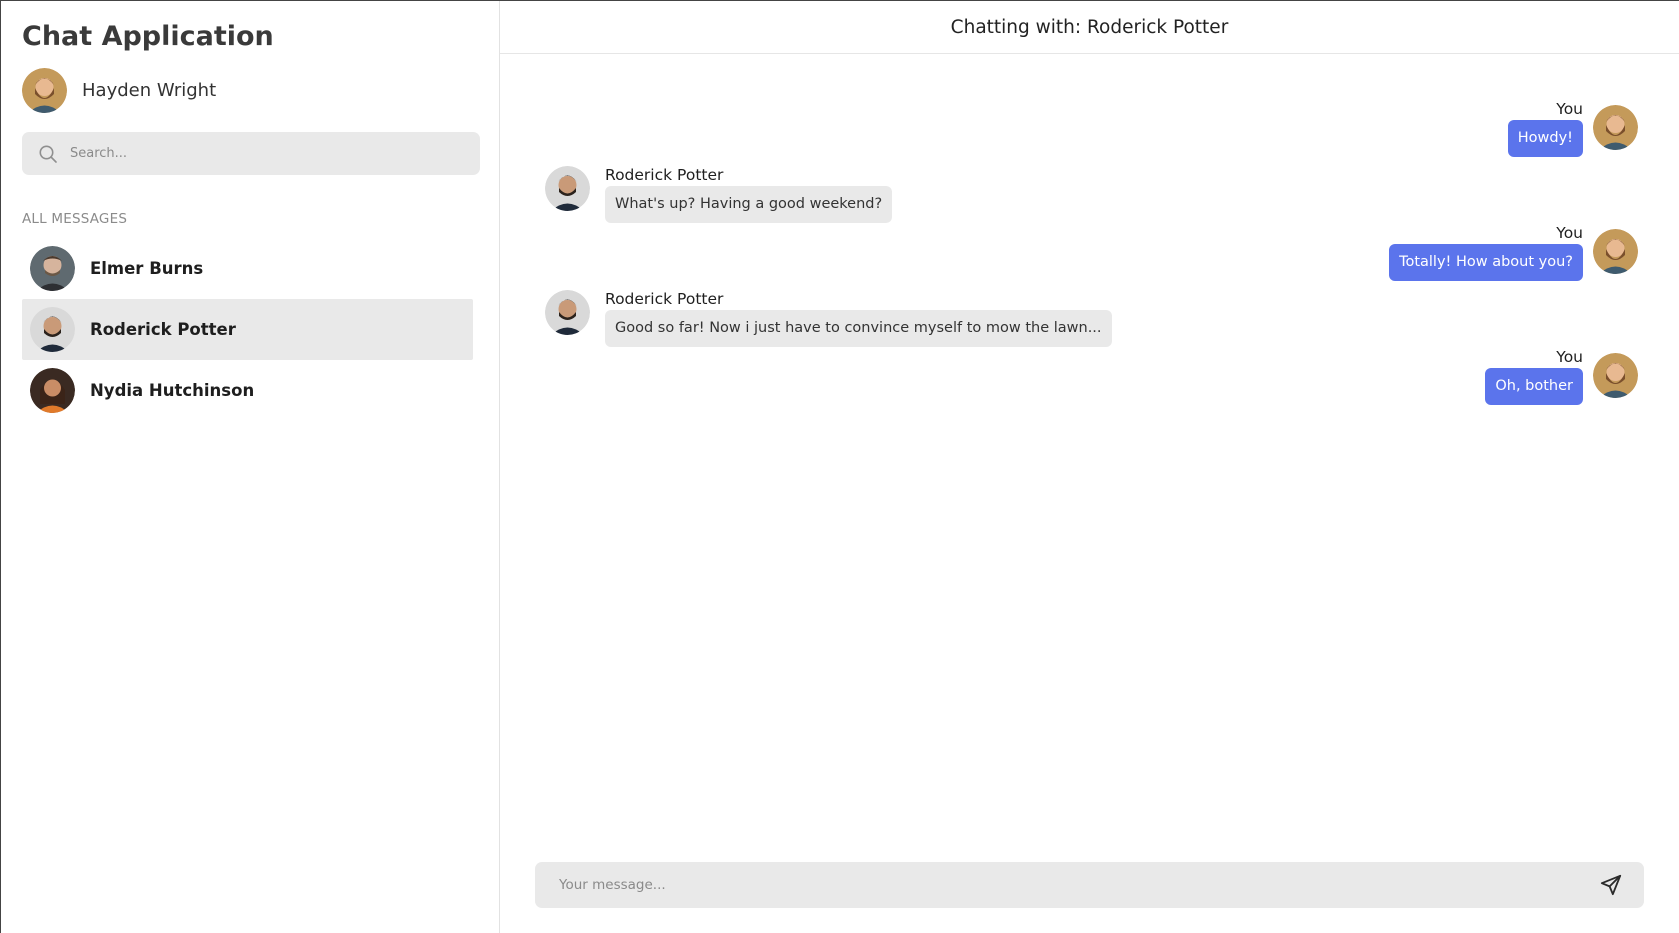  Describe the element at coordinates (1611, 885) in the screenshot. I see `send-icon` at that location.